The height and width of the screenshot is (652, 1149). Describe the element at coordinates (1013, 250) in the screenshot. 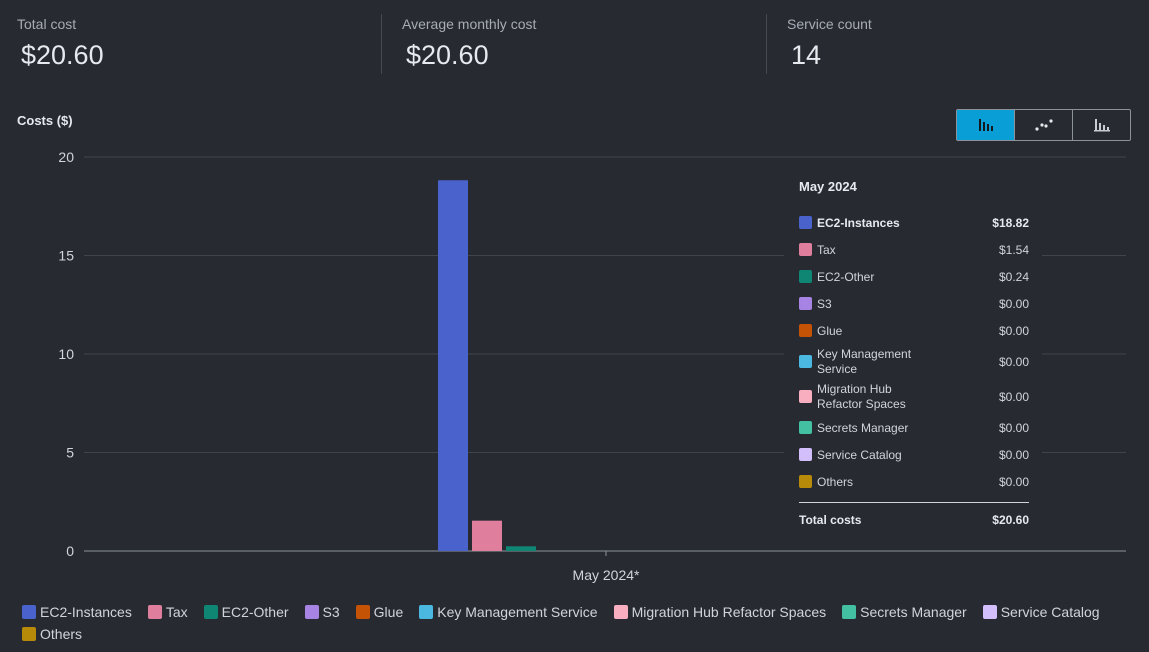

I see `tooltip-row-amount: $1.54` at that location.